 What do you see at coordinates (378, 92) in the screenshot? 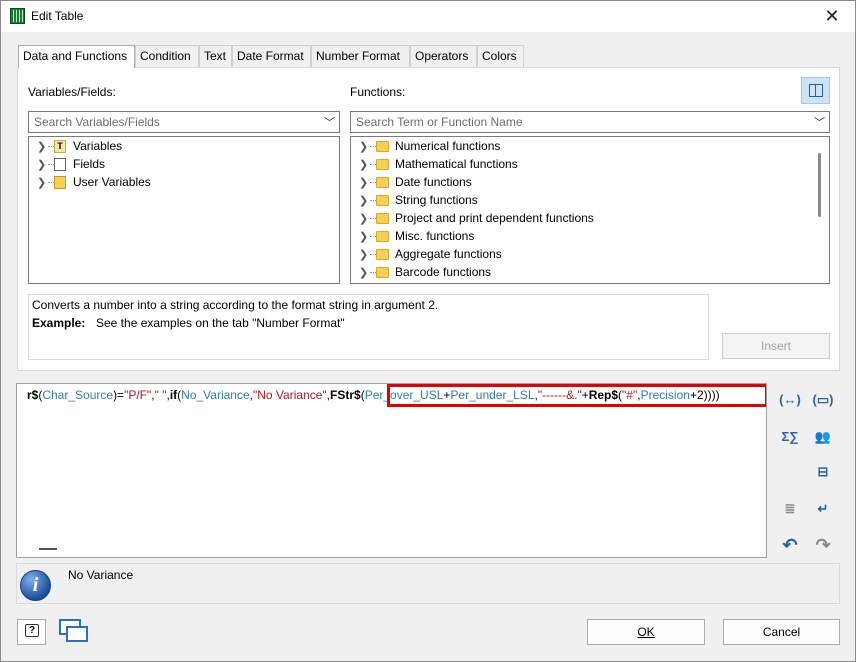
I see `functions-label: Functions:` at bounding box center [378, 92].